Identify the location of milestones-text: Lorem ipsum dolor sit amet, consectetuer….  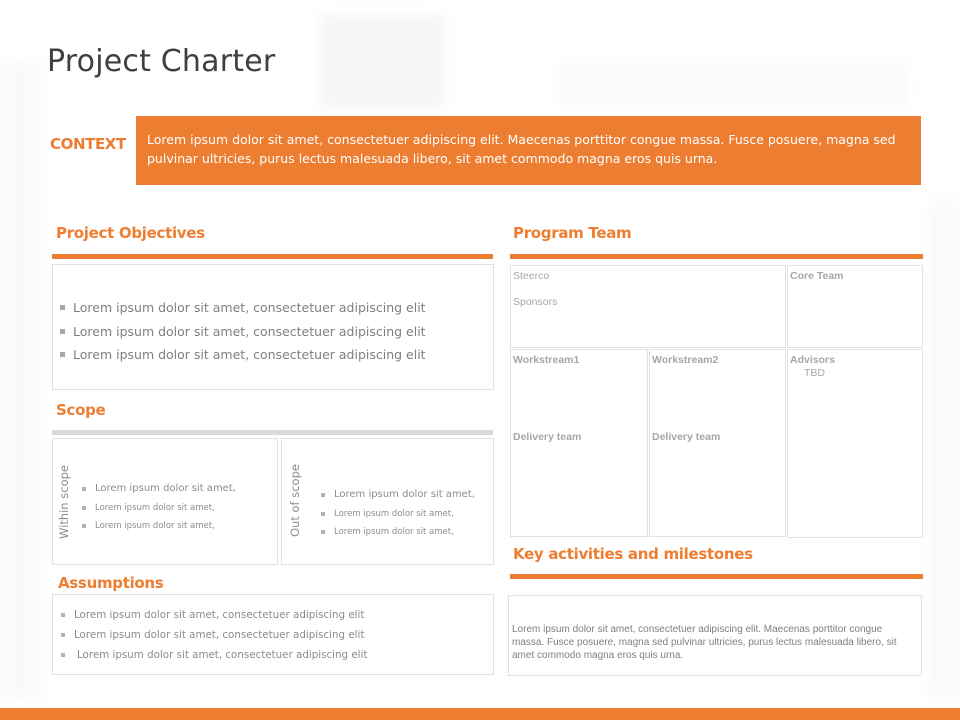
(704, 642).